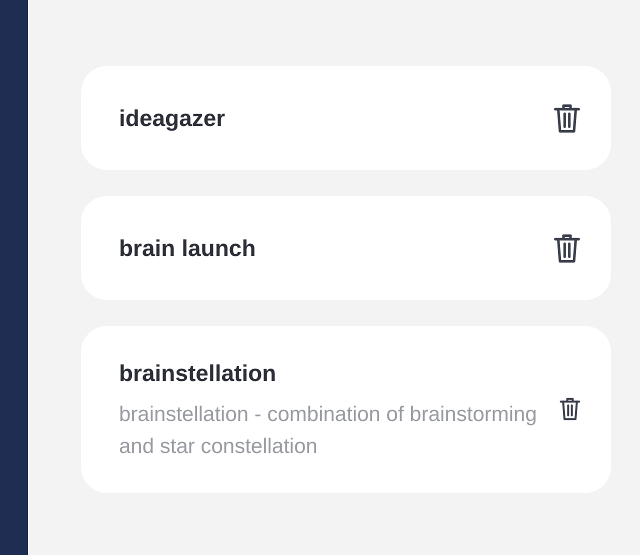 The image size is (640, 555). Describe the element at coordinates (328, 431) in the screenshot. I see `idea-description: brainstellation - combination of brainstorming and star constellation` at that location.